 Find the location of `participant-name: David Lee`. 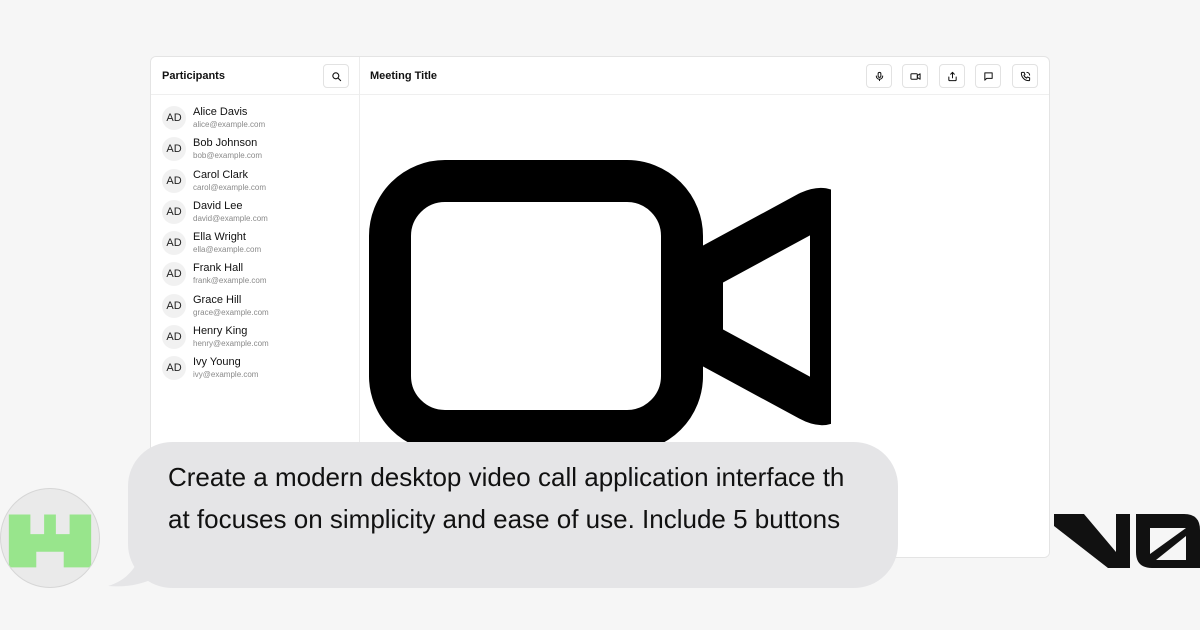

participant-name: David Lee is located at coordinates (218, 205).